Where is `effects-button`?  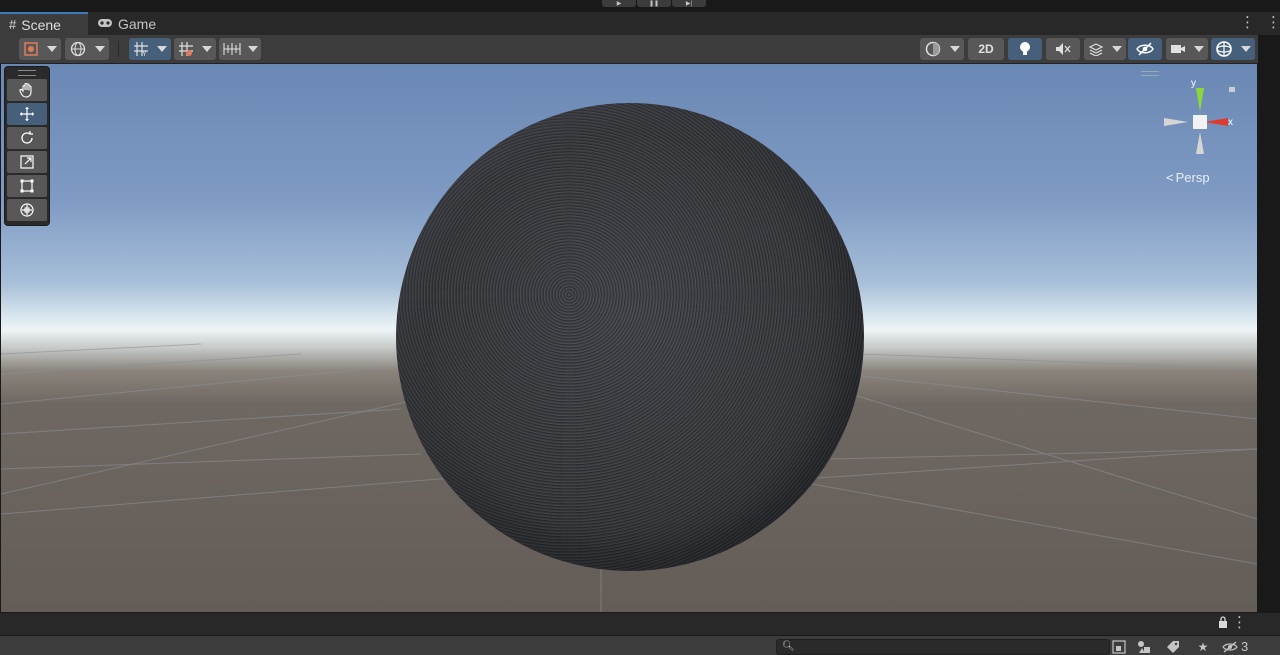
effects-button is located at coordinates (1096, 49).